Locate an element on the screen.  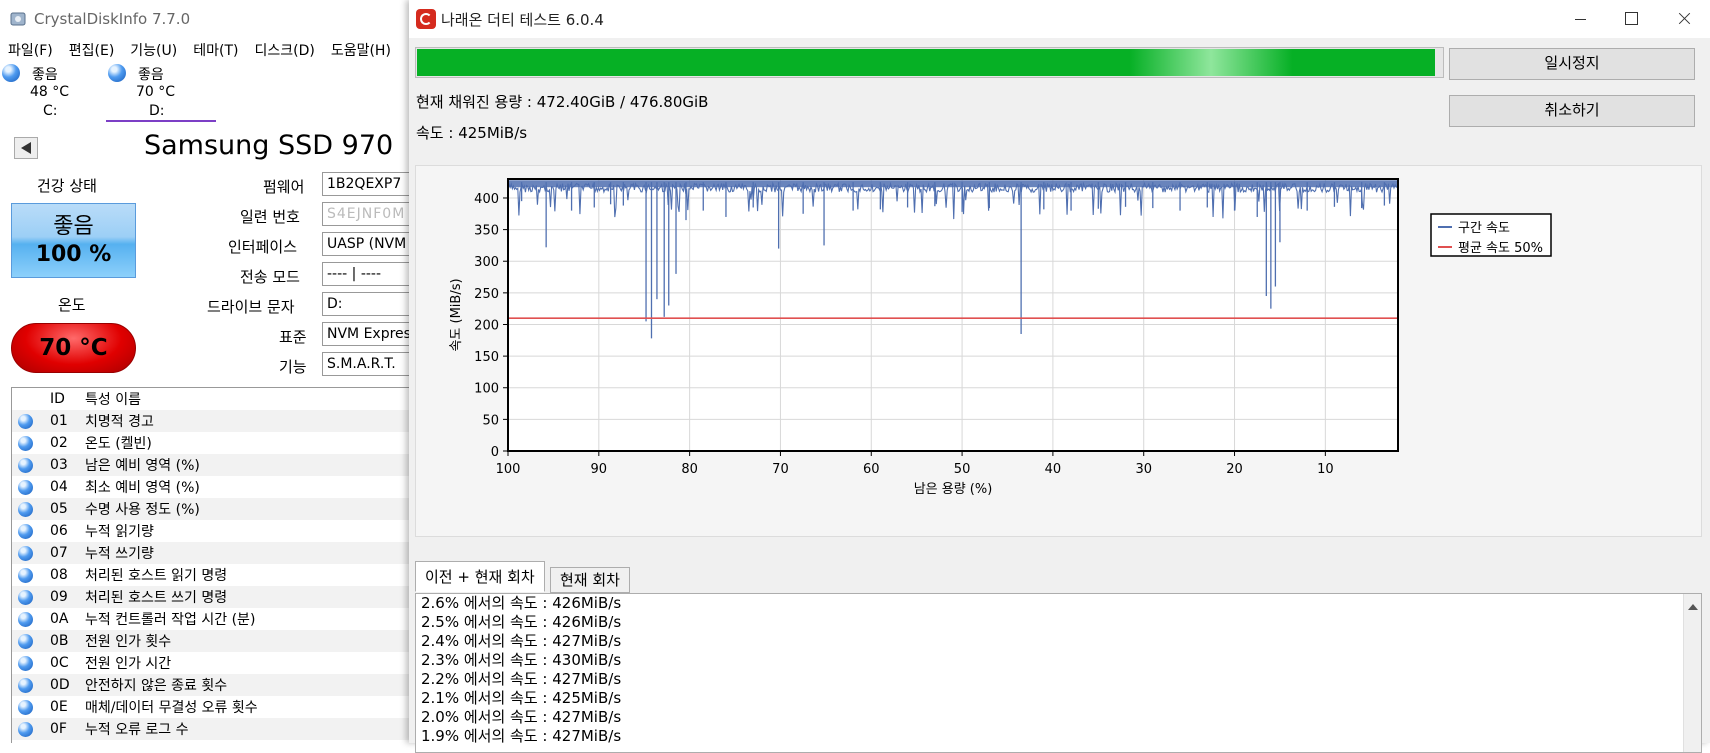
smart-attr-id: 0F is located at coordinates (58, 729).